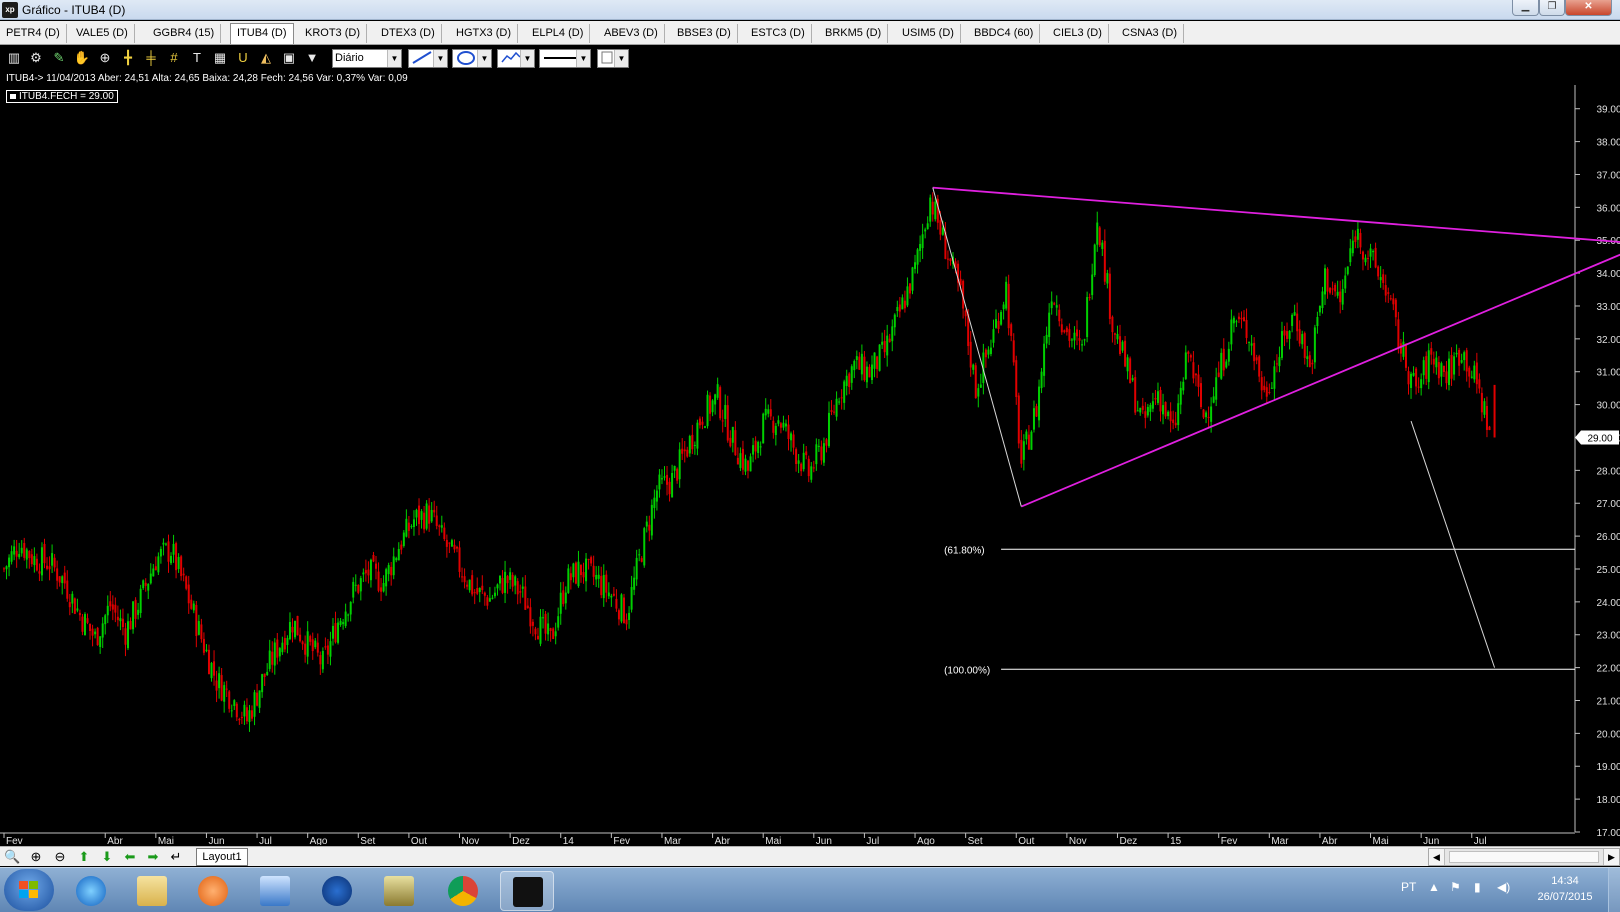 This screenshot has width=1620, height=912. What do you see at coordinates (130, 857) in the screenshot?
I see `arrow-left-icon: ⬅` at bounding box center [130, 857].